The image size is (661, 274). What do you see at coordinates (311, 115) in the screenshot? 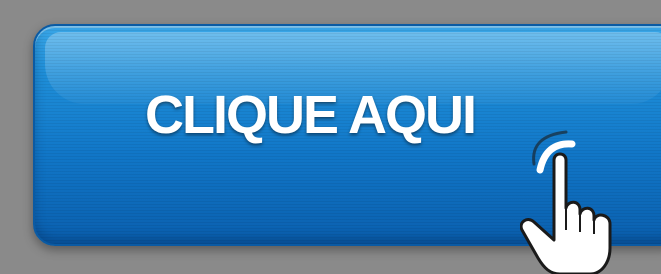
I see `button-label: CLIQUE AQUI` at bounding box center [311, 115].